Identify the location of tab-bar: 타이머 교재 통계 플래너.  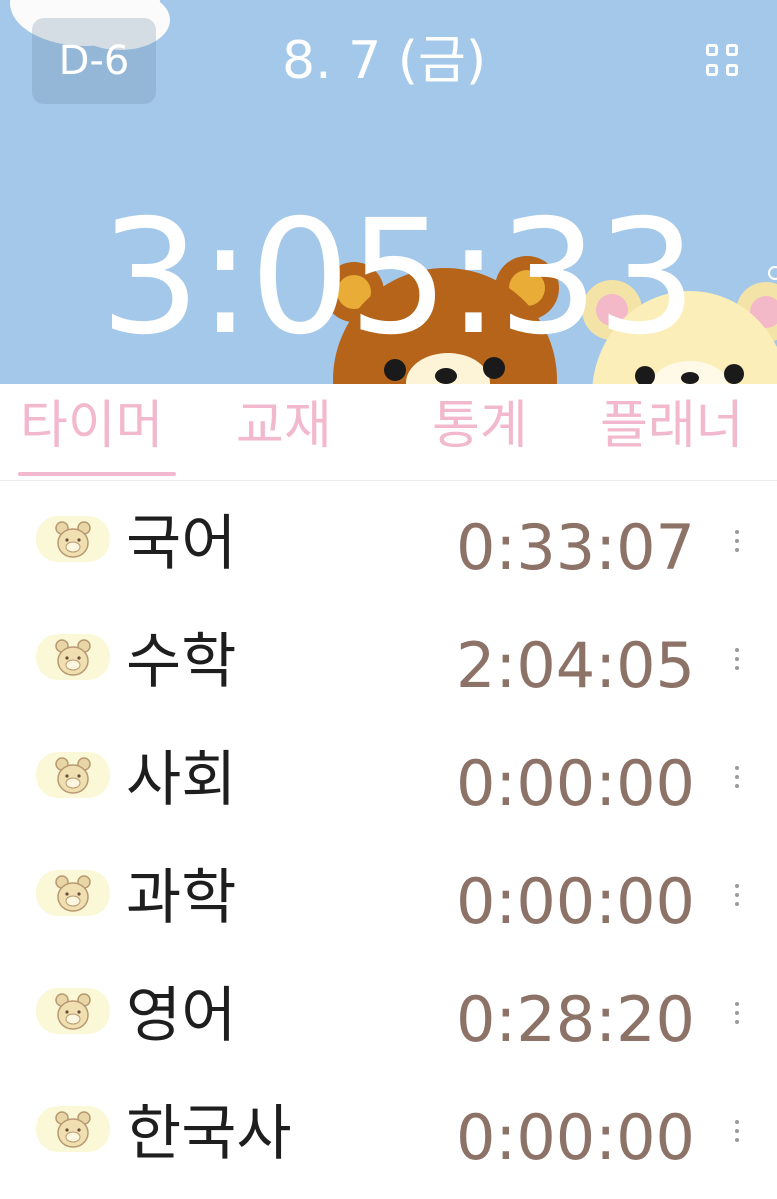
(388, 432).